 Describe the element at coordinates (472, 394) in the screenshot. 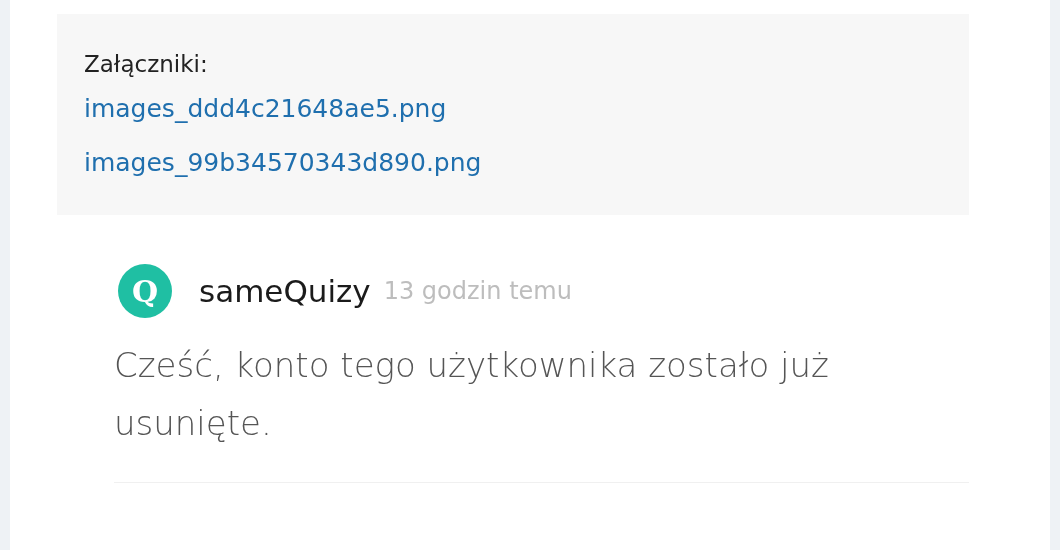

I see `comment-text: Cześć, konto tego użytkownika zostało już usunięte.` at that location.